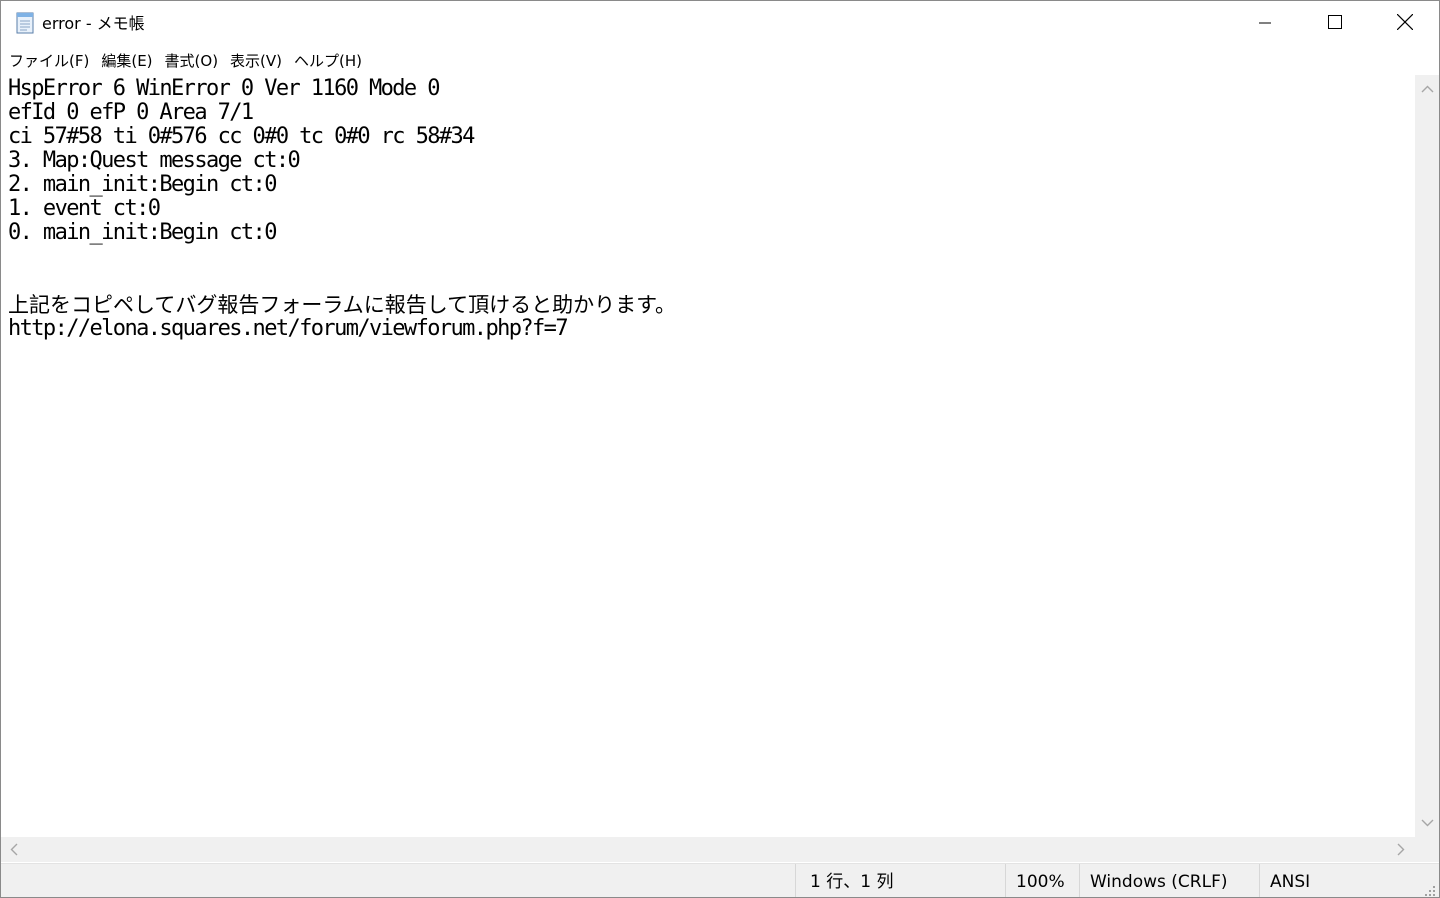 The image size is (1440, 898). I want to click on editor-line: HspError 6 WinError 0 Ver 1160 Mode 0, so click(224, 88).